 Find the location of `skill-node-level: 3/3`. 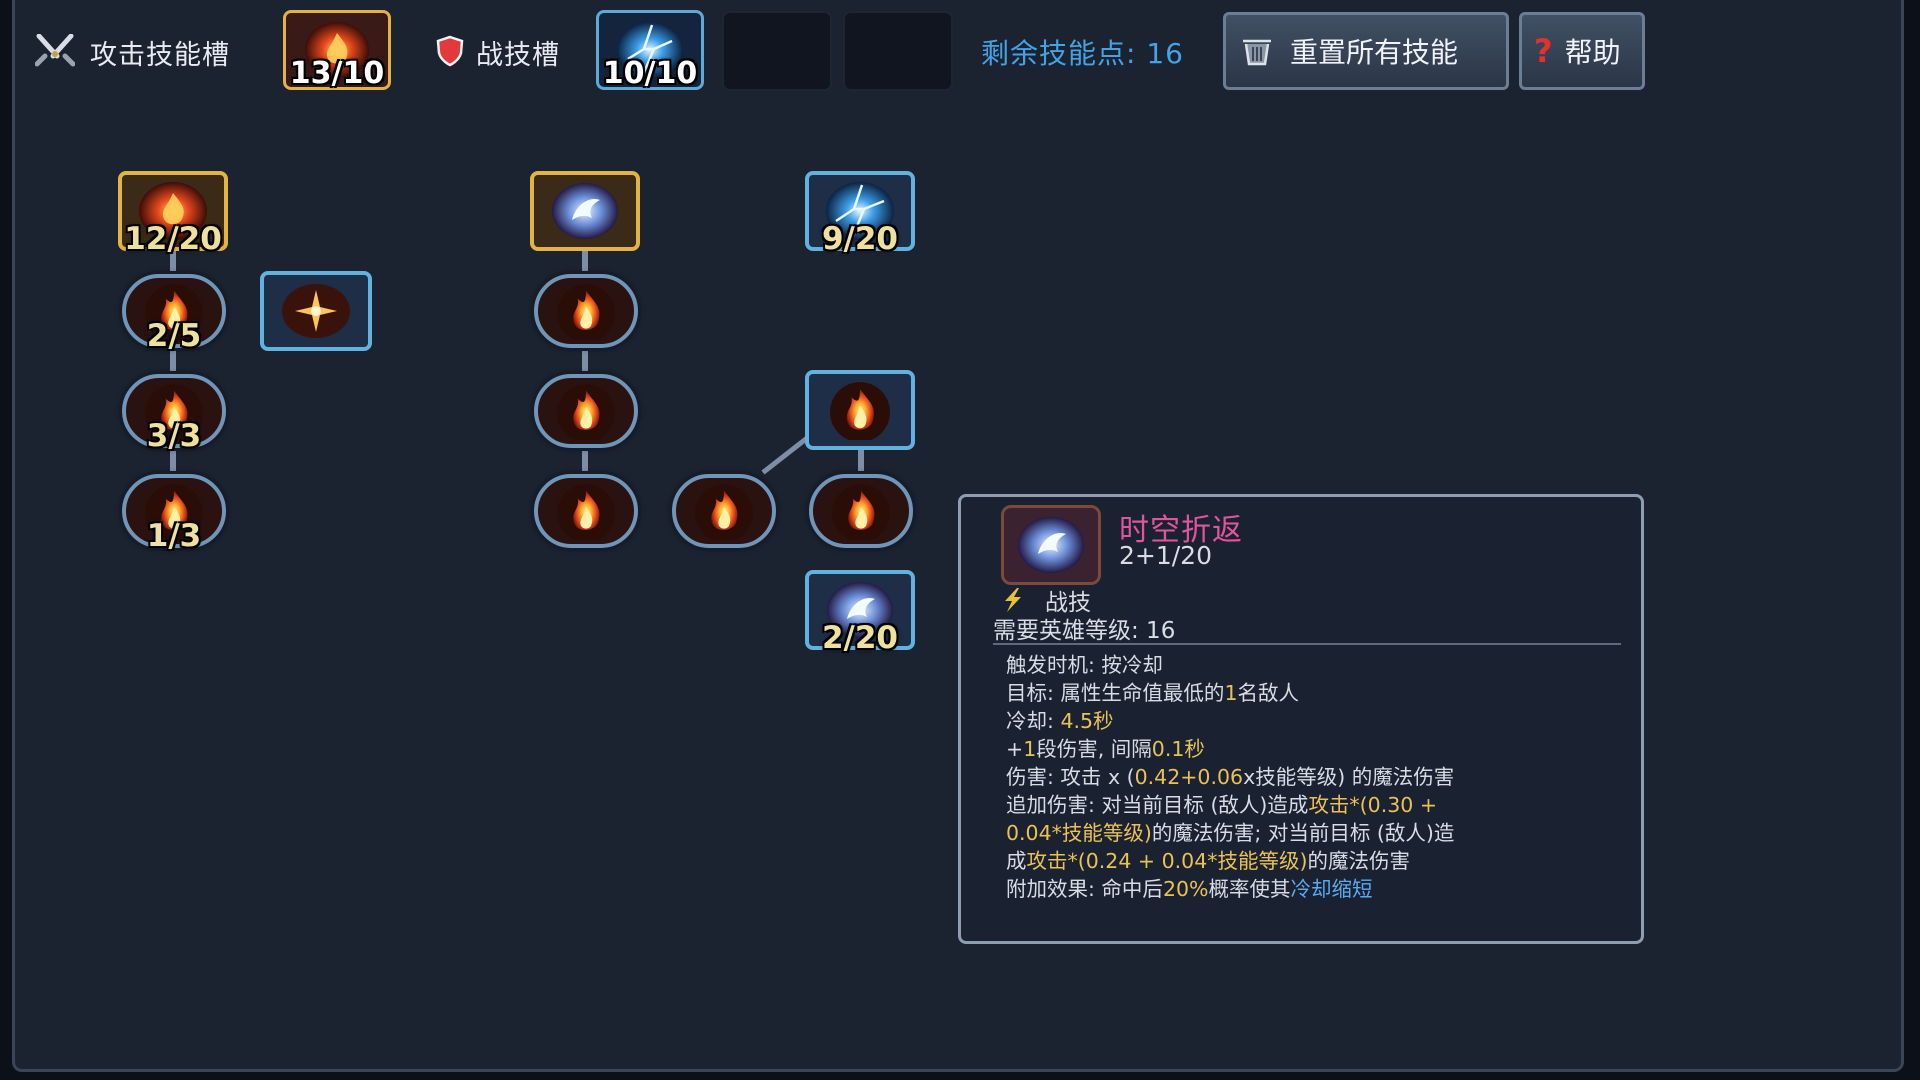

skill-node-level: 3/3 is located at coordinates (174, 436).